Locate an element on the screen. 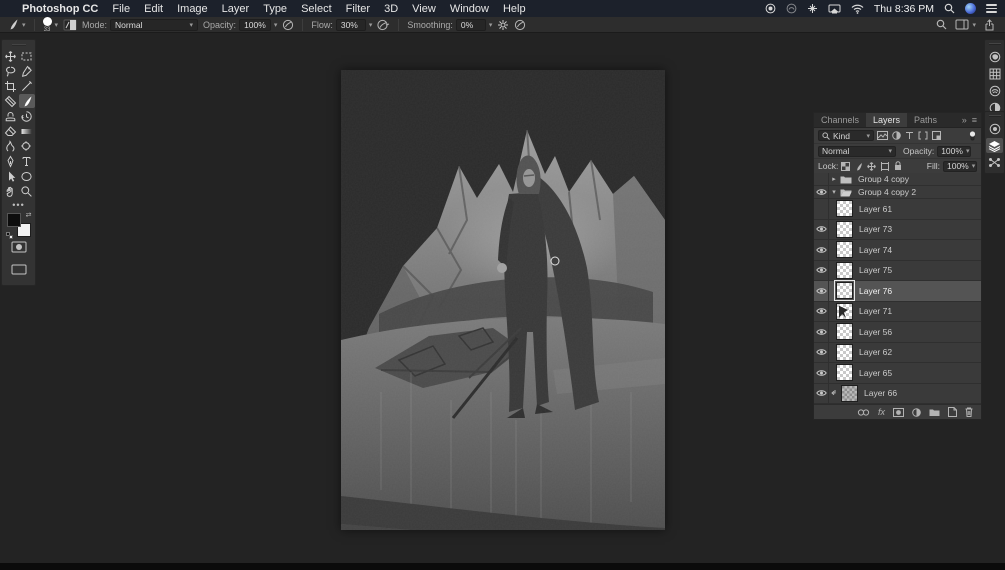 Image resolution: width=1005 pixels, height=570 pixels. opacity-input: 100% is located at coordinates (255, 24).